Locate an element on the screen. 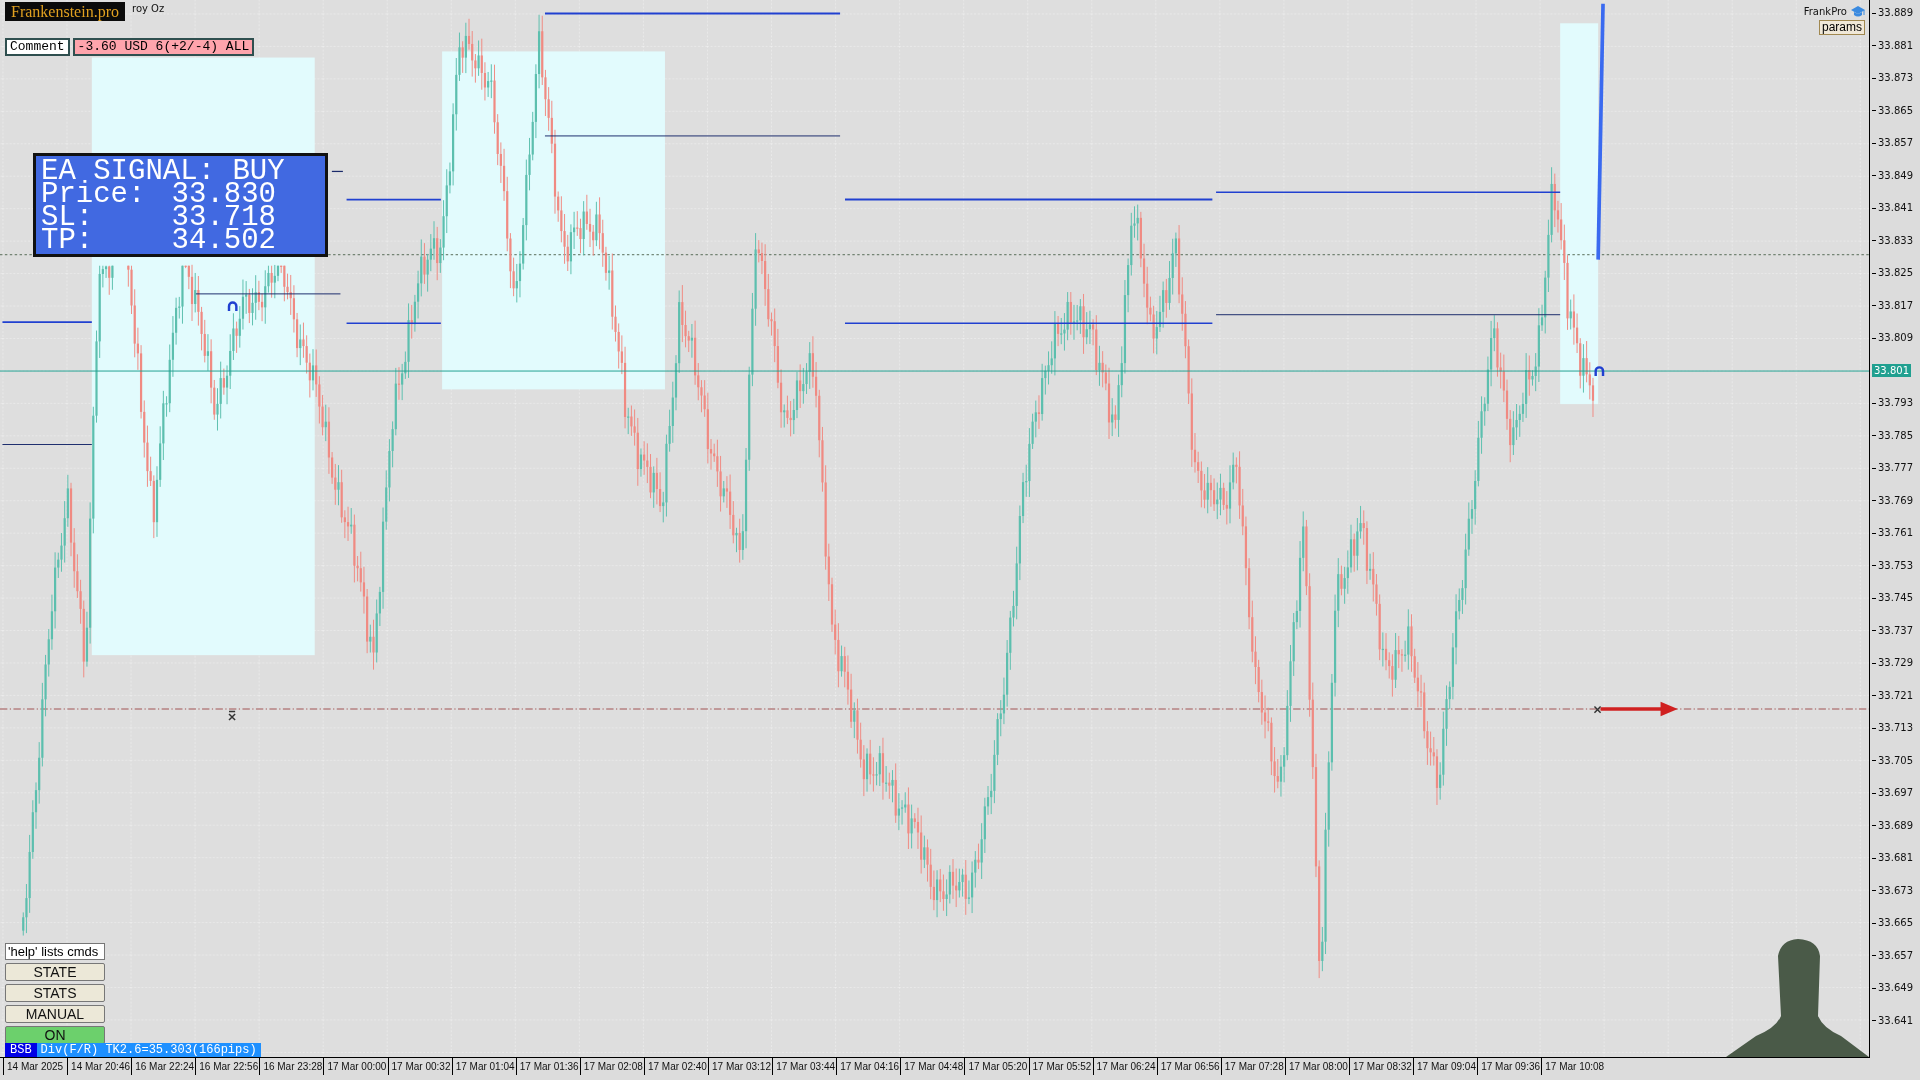 This screenshot has height=1080, width=1920. price-tick: 33.681 is located at coordinates (1895, 858).